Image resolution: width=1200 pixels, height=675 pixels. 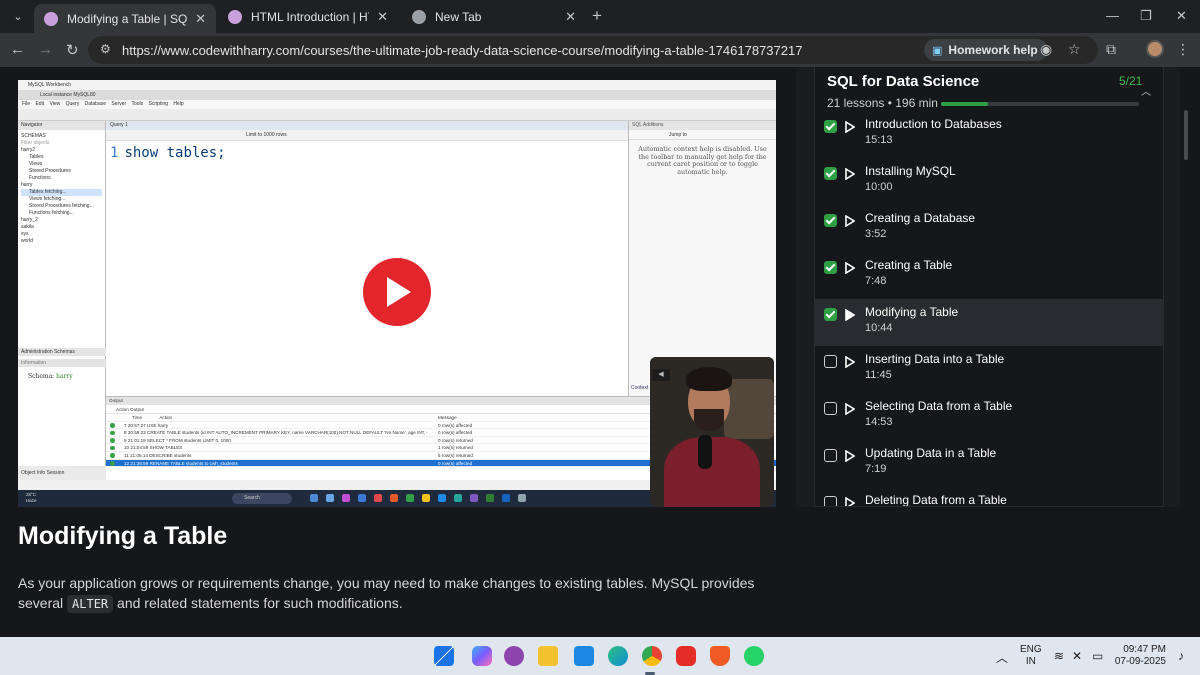 I want to click on row-time: 20:59:23, so click(x=136, y=433).